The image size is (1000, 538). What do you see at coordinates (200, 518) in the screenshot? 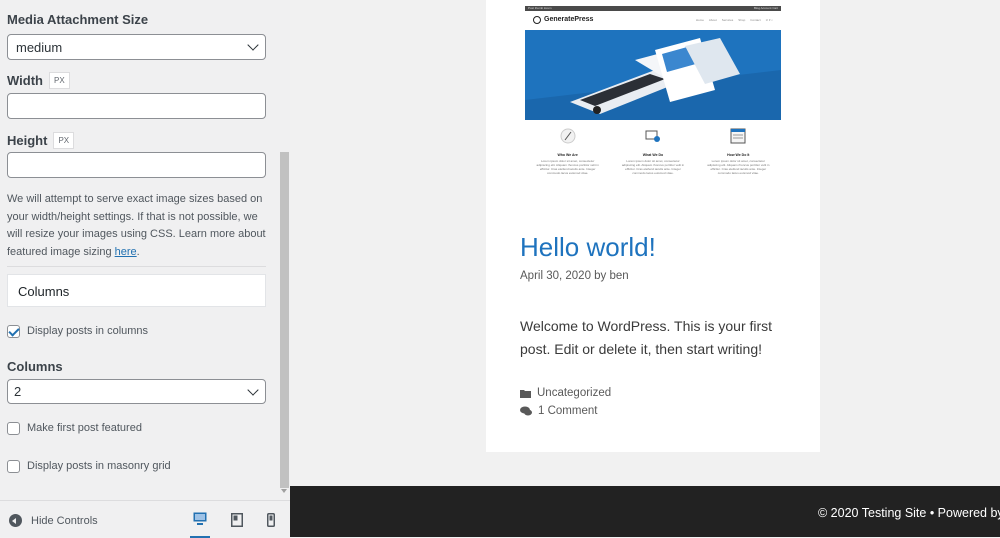
I see `desktop-icon` at bounding box center [200, 518].